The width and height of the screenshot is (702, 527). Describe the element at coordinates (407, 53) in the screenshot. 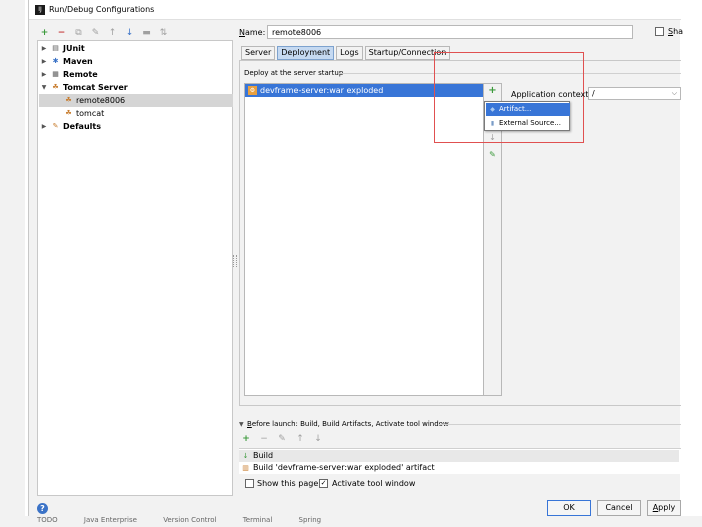

I see `tab-startup-connection: Startup/Connection` at that location.